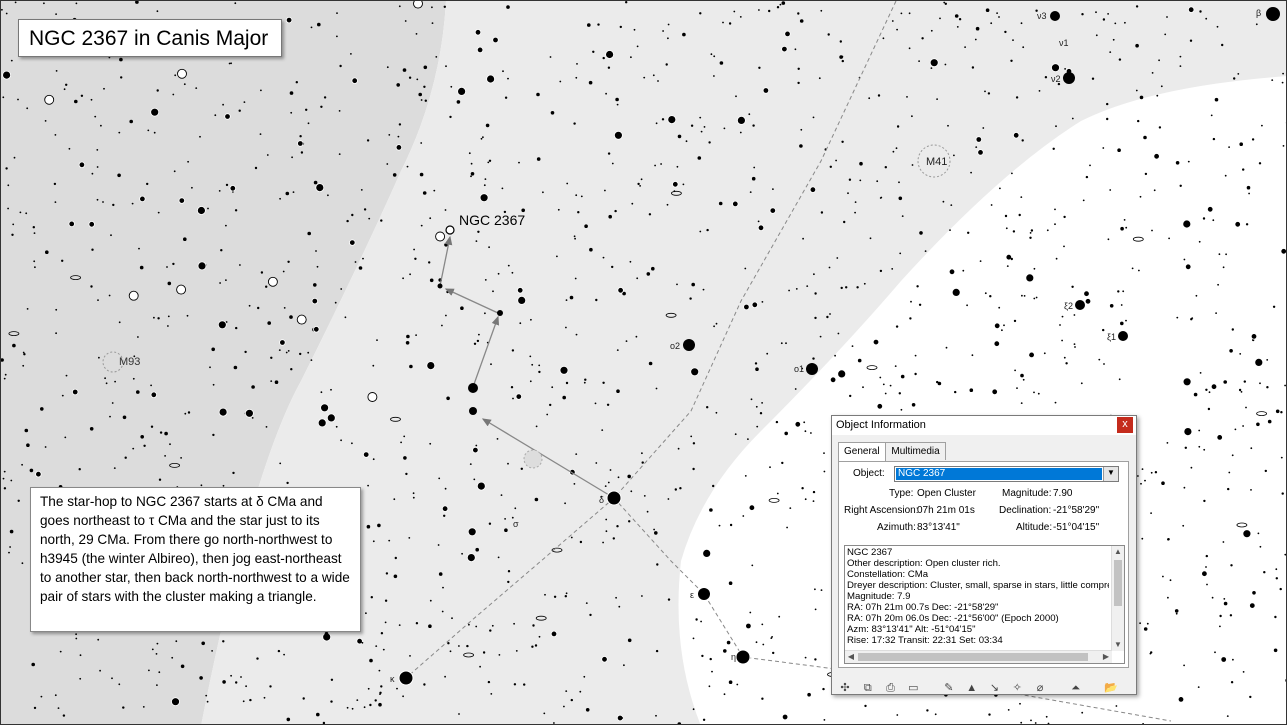  What do you see at coordinates (949, 688) in the screenshot?
I see `observe-icon: ✎` at bounding box center [949, 688].